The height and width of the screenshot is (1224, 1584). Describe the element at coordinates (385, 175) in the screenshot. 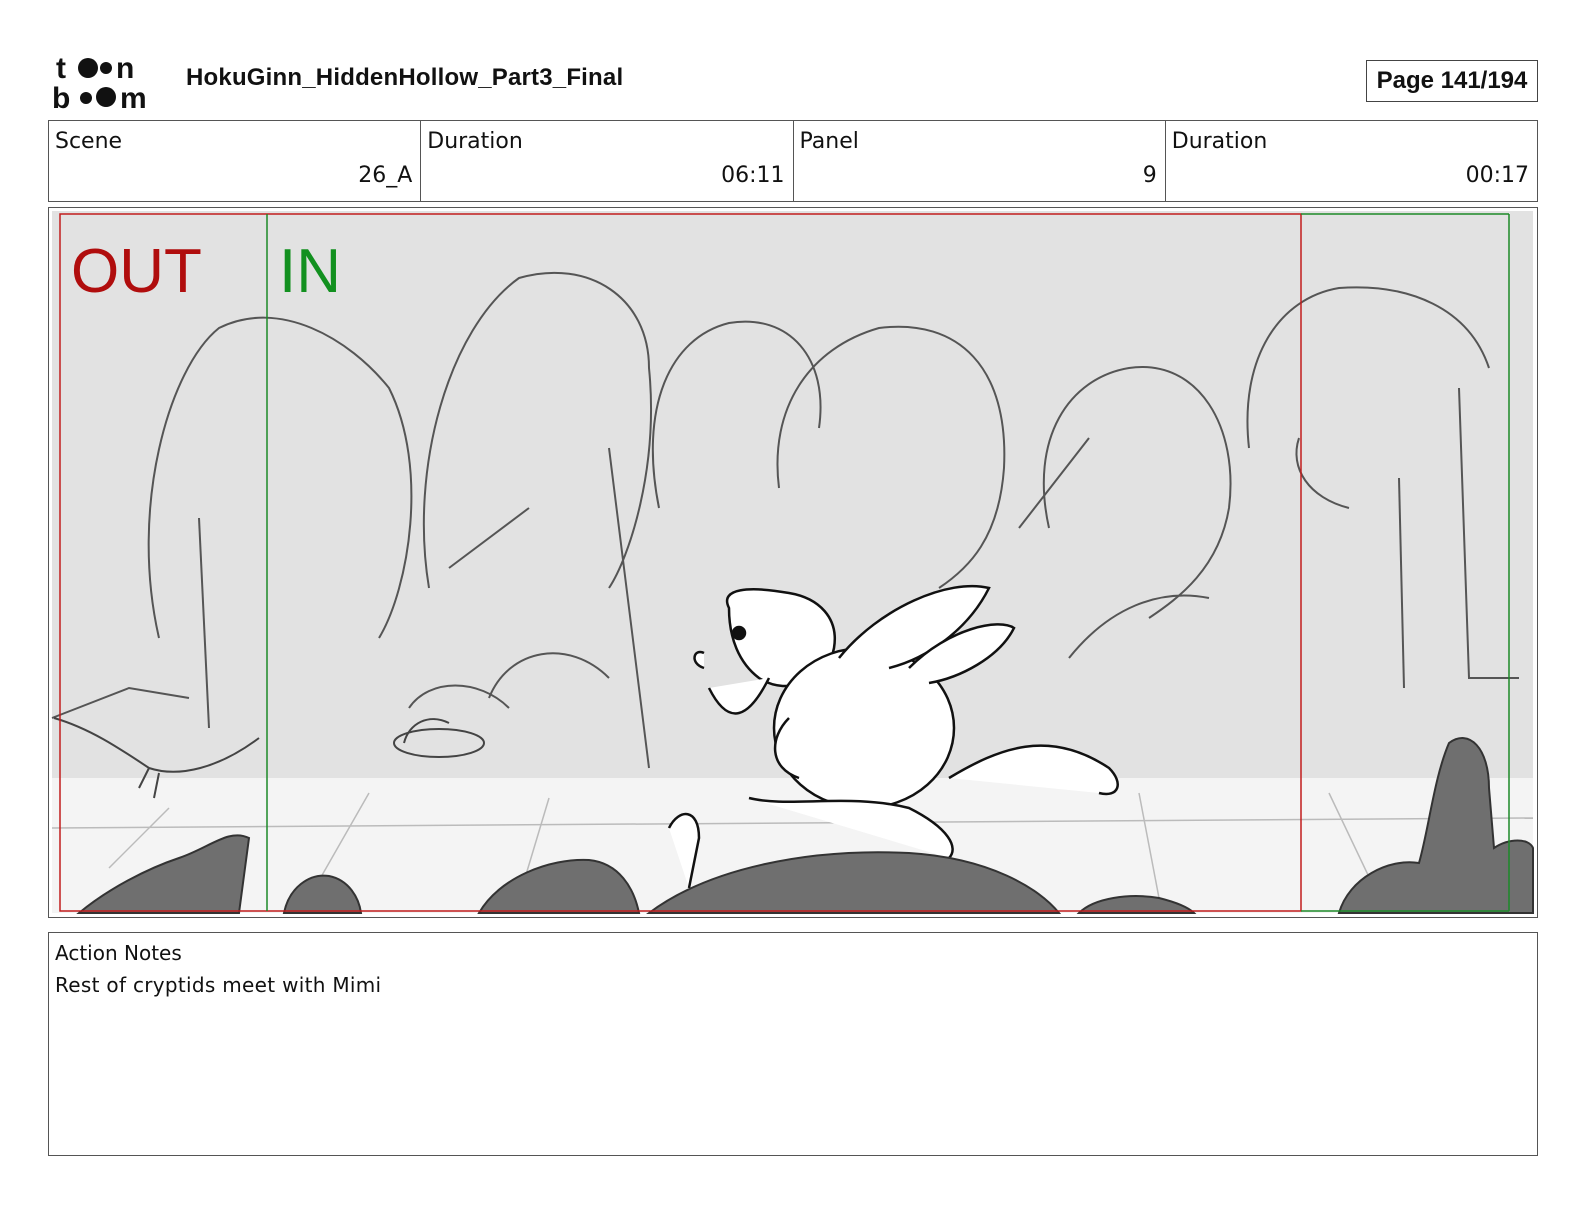

I see `scene-value: 26_A` at that location.